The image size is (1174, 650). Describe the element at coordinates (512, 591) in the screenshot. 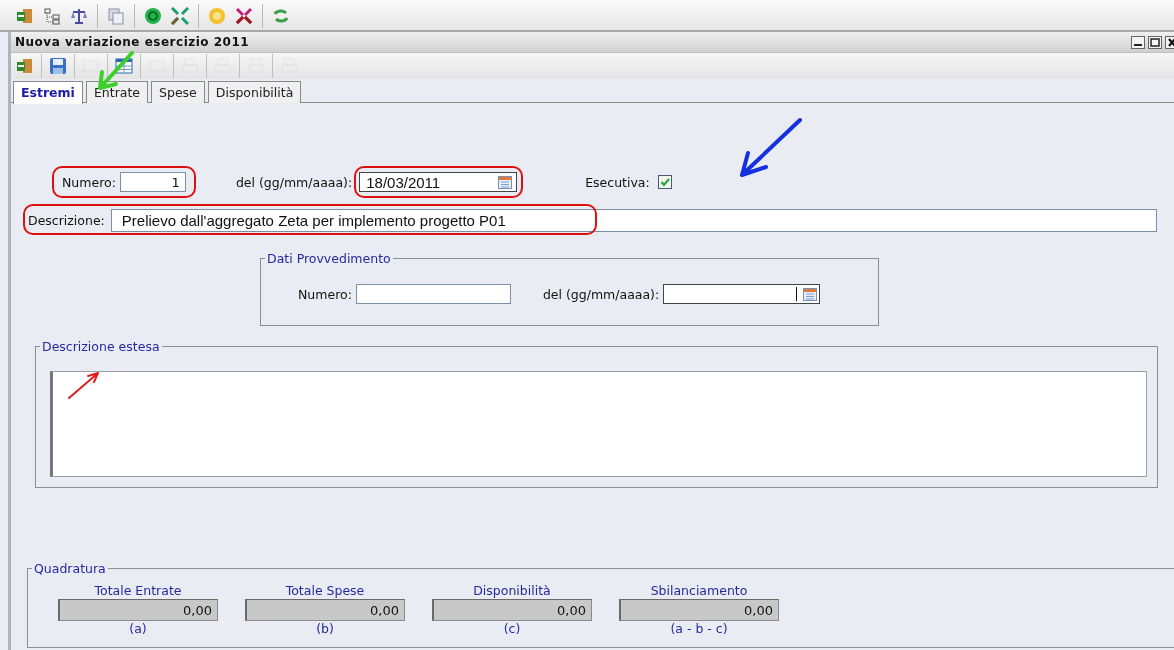

I see `total-label: Disponibilità` at that location.